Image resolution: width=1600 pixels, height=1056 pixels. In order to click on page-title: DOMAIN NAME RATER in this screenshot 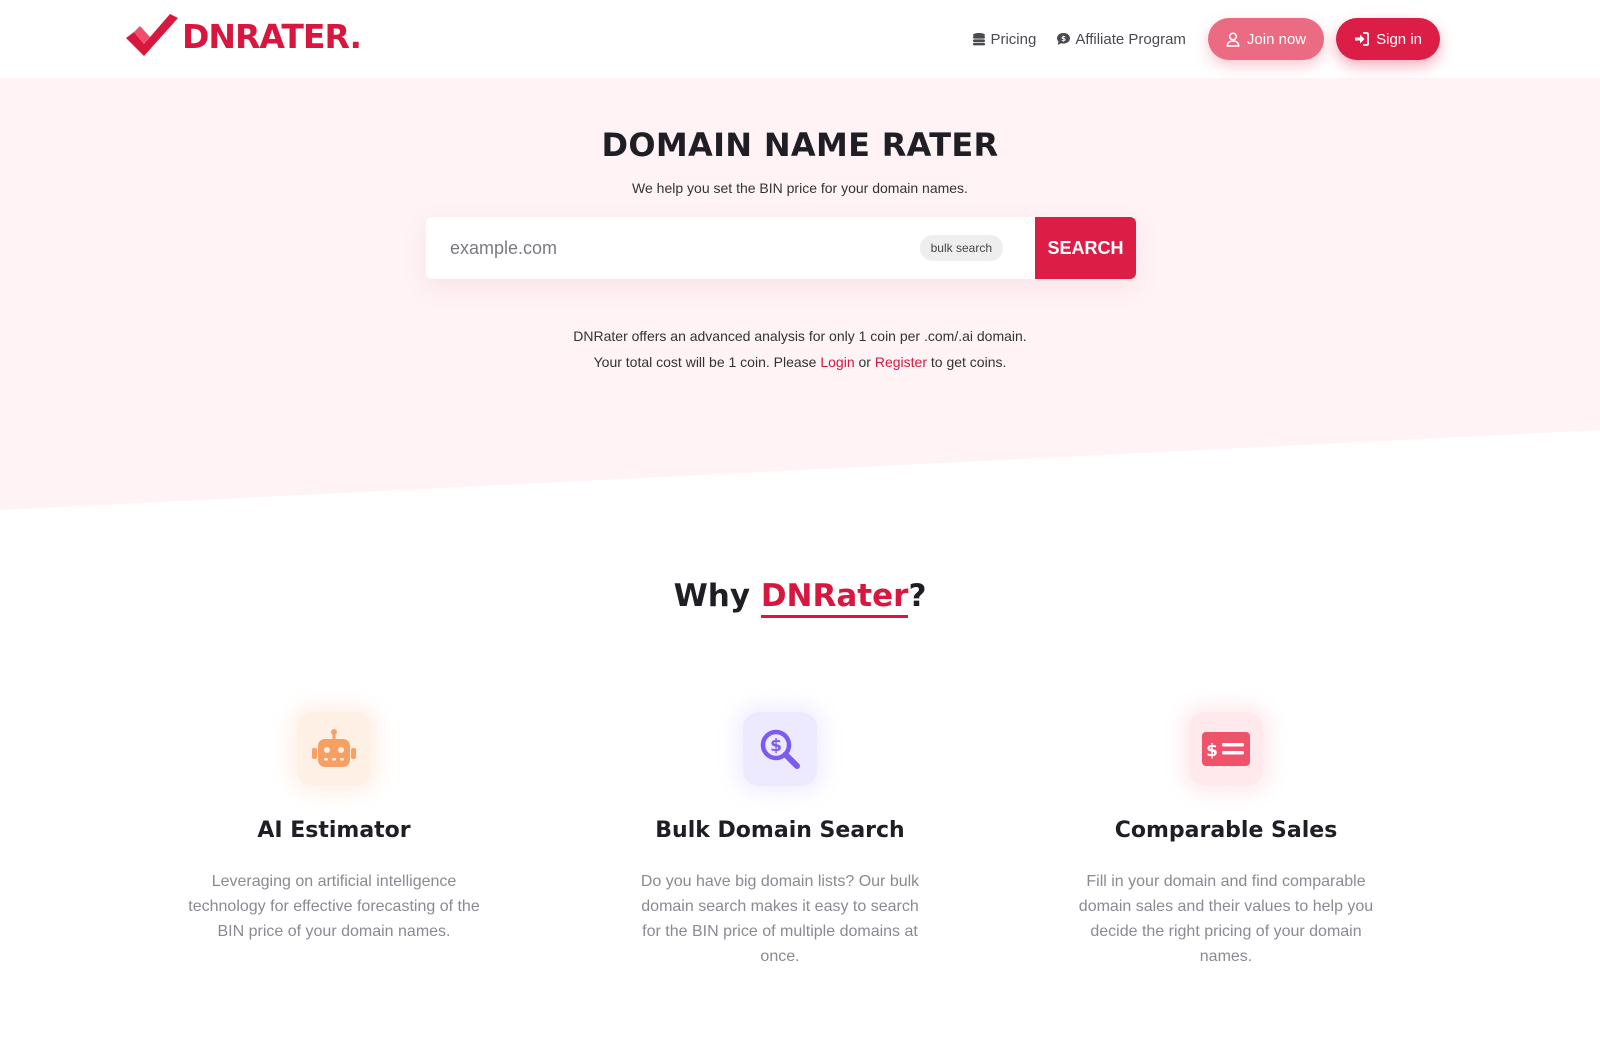, I will do `click(800, 145)`.